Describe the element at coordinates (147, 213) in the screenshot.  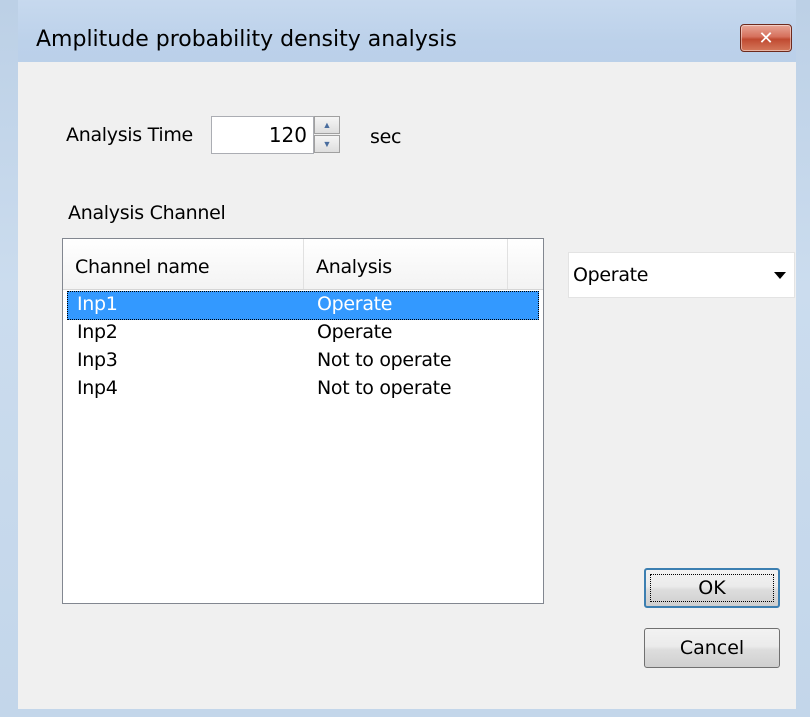
I see `analysis-channel-label: Analysis Channel` at that location.